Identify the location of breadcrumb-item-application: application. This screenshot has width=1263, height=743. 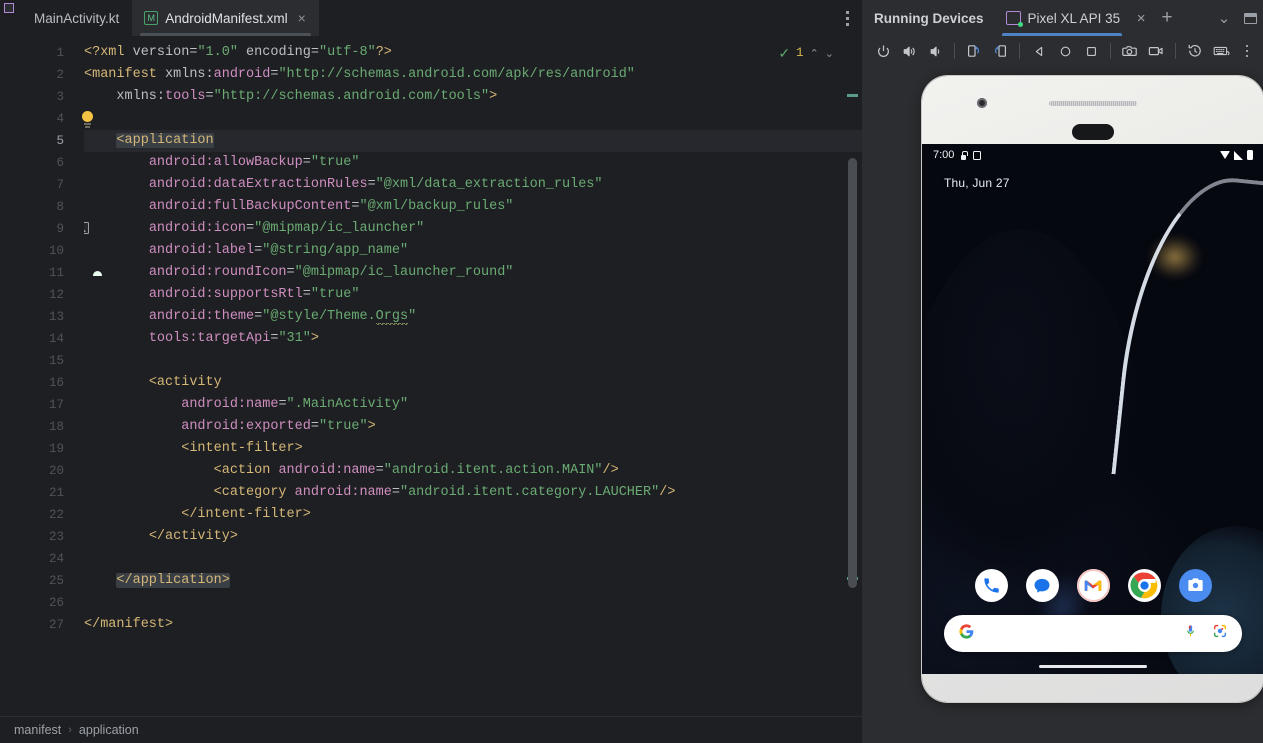
(109, 730).